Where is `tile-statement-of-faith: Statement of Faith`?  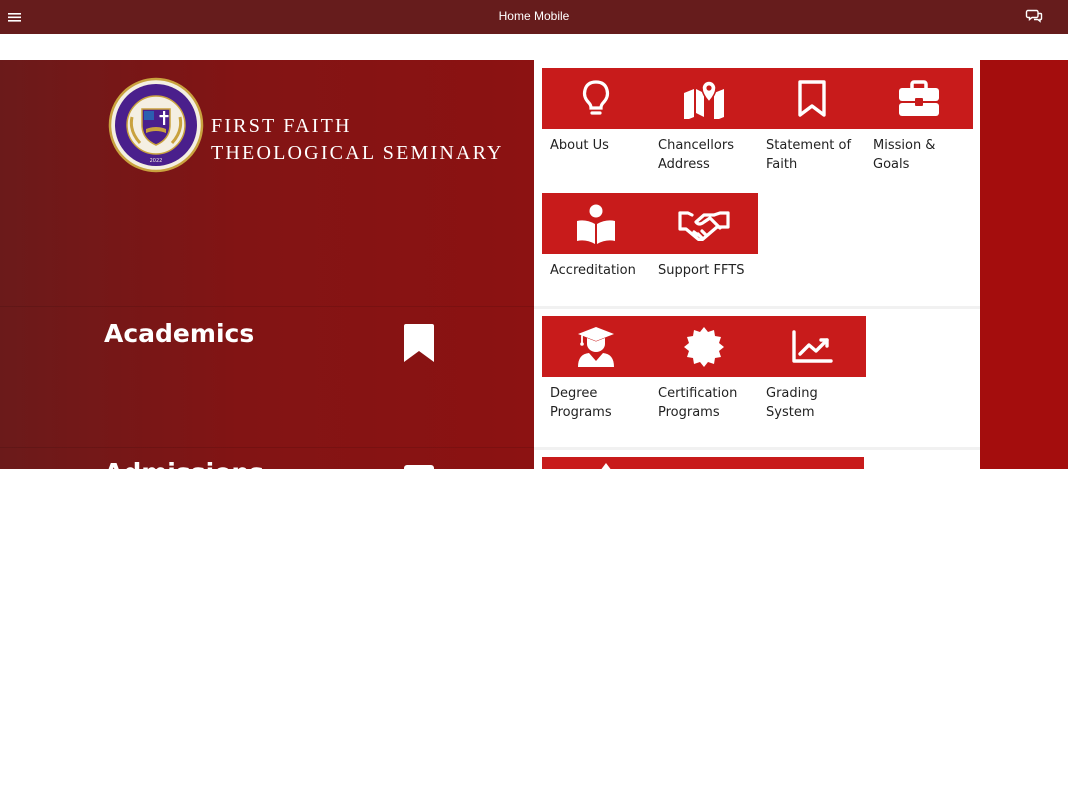 tile-statement-of-faith: Statement of Faith is located at coordinates (812, 127).